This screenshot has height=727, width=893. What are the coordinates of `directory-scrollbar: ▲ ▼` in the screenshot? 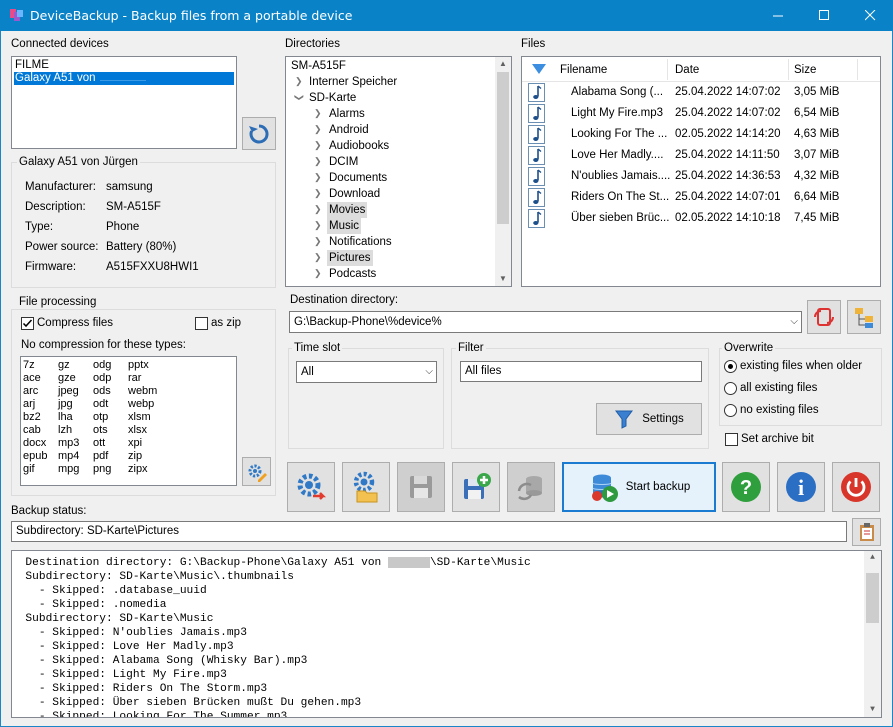 It's located at (503, 171).